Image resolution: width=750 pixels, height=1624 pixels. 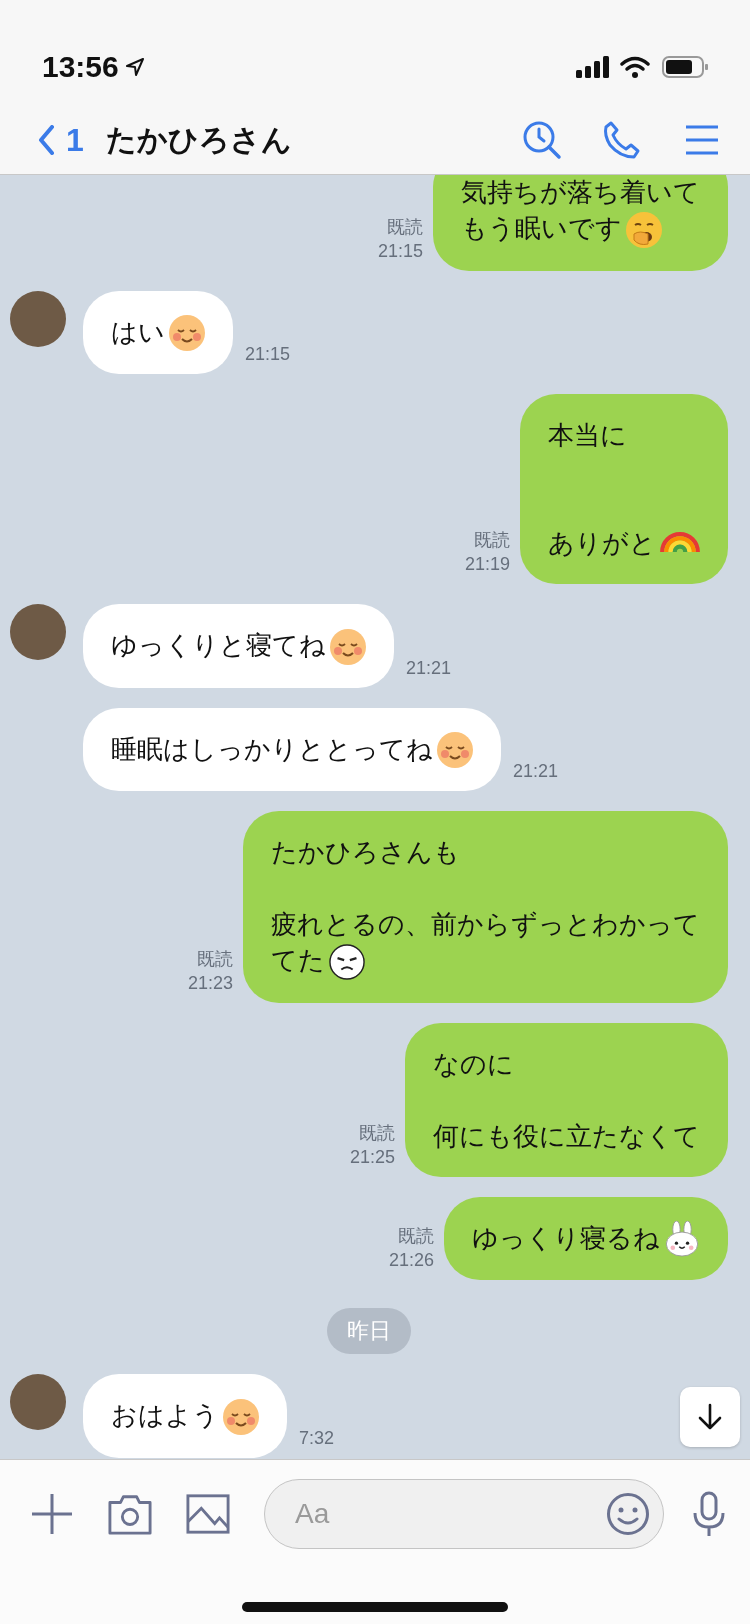 What do you see at coordinates (485, 924) in the screenshot?
I see `message-text: 疲れとるの、前からずっとわかって` at bounding box center [485, 924].